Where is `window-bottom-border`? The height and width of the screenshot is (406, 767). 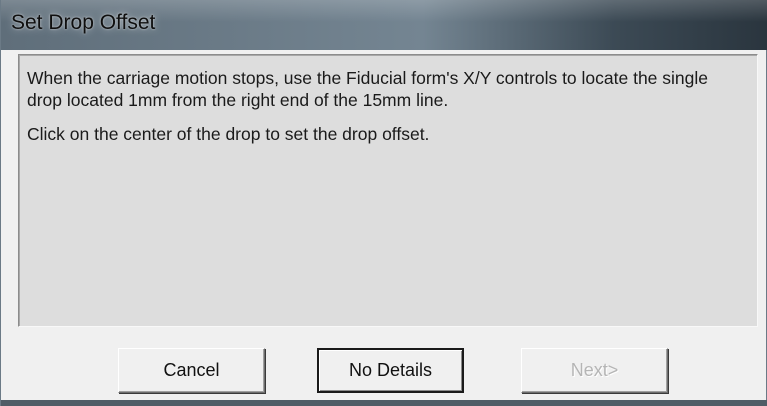
window-bottom-border is located at coordinates (384, 403).